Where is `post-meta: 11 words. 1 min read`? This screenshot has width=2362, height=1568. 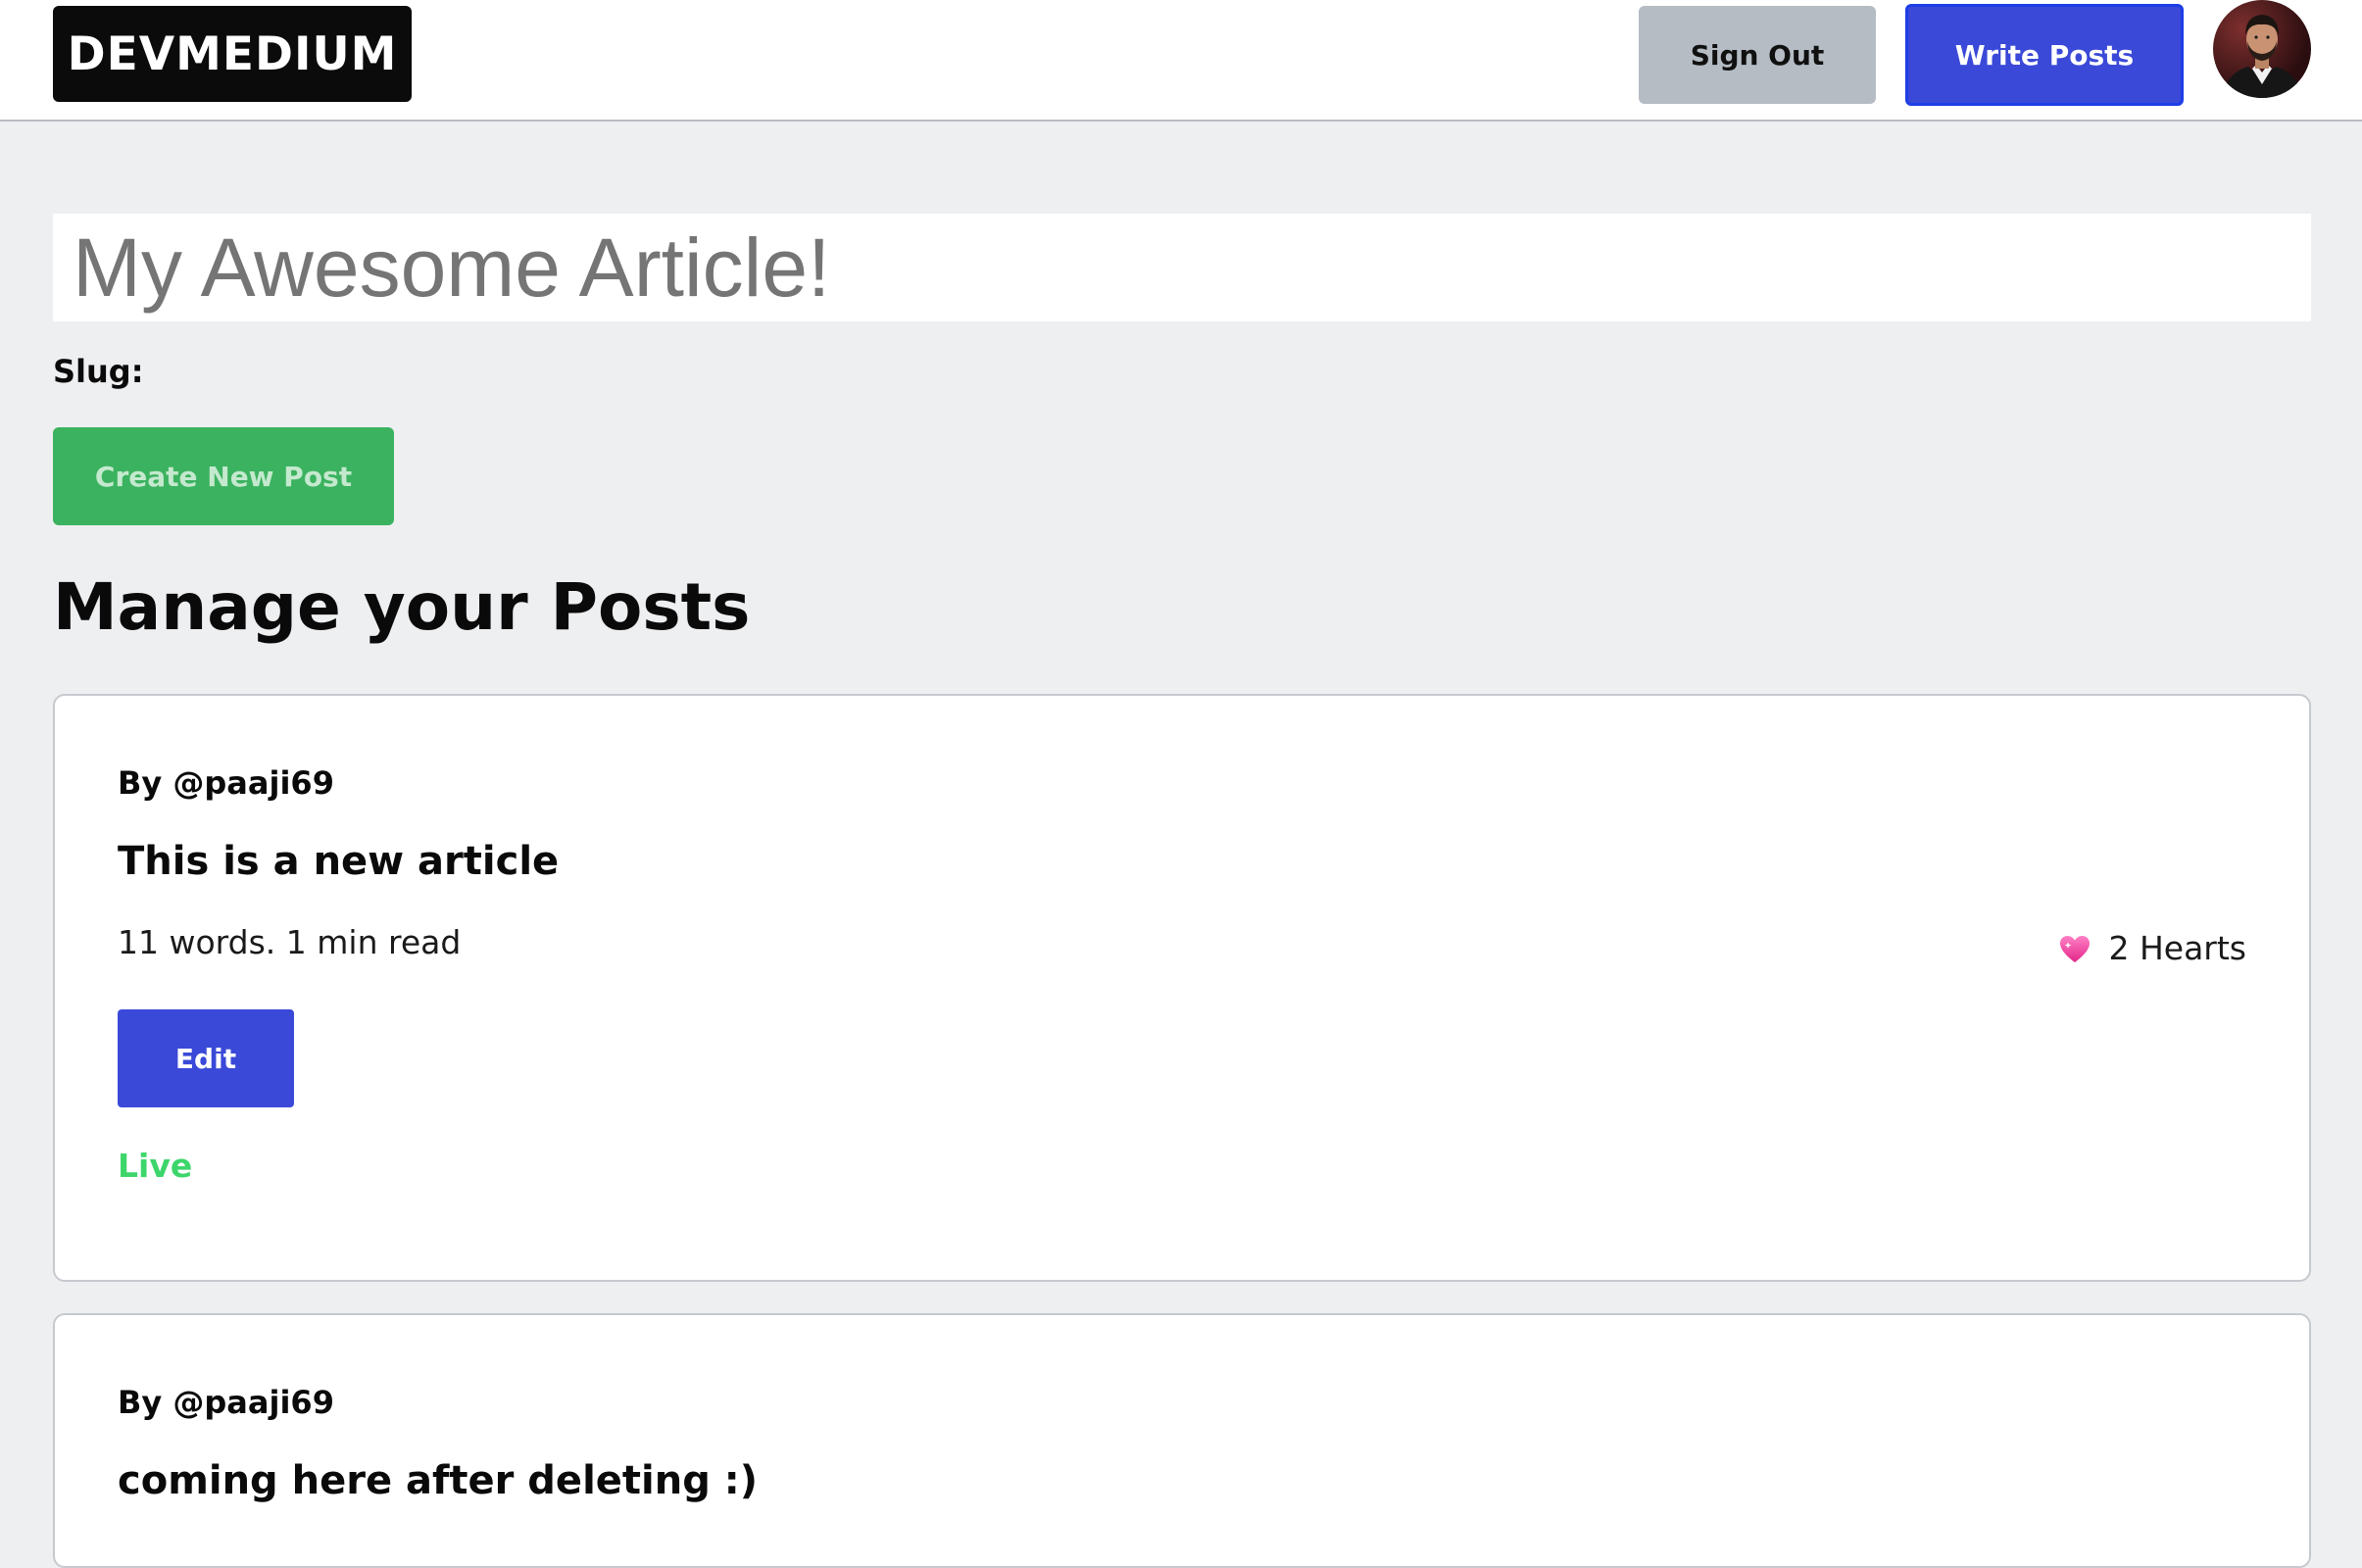 post-meta: 11 words. 1 min read is located at coordinates (290, 942).